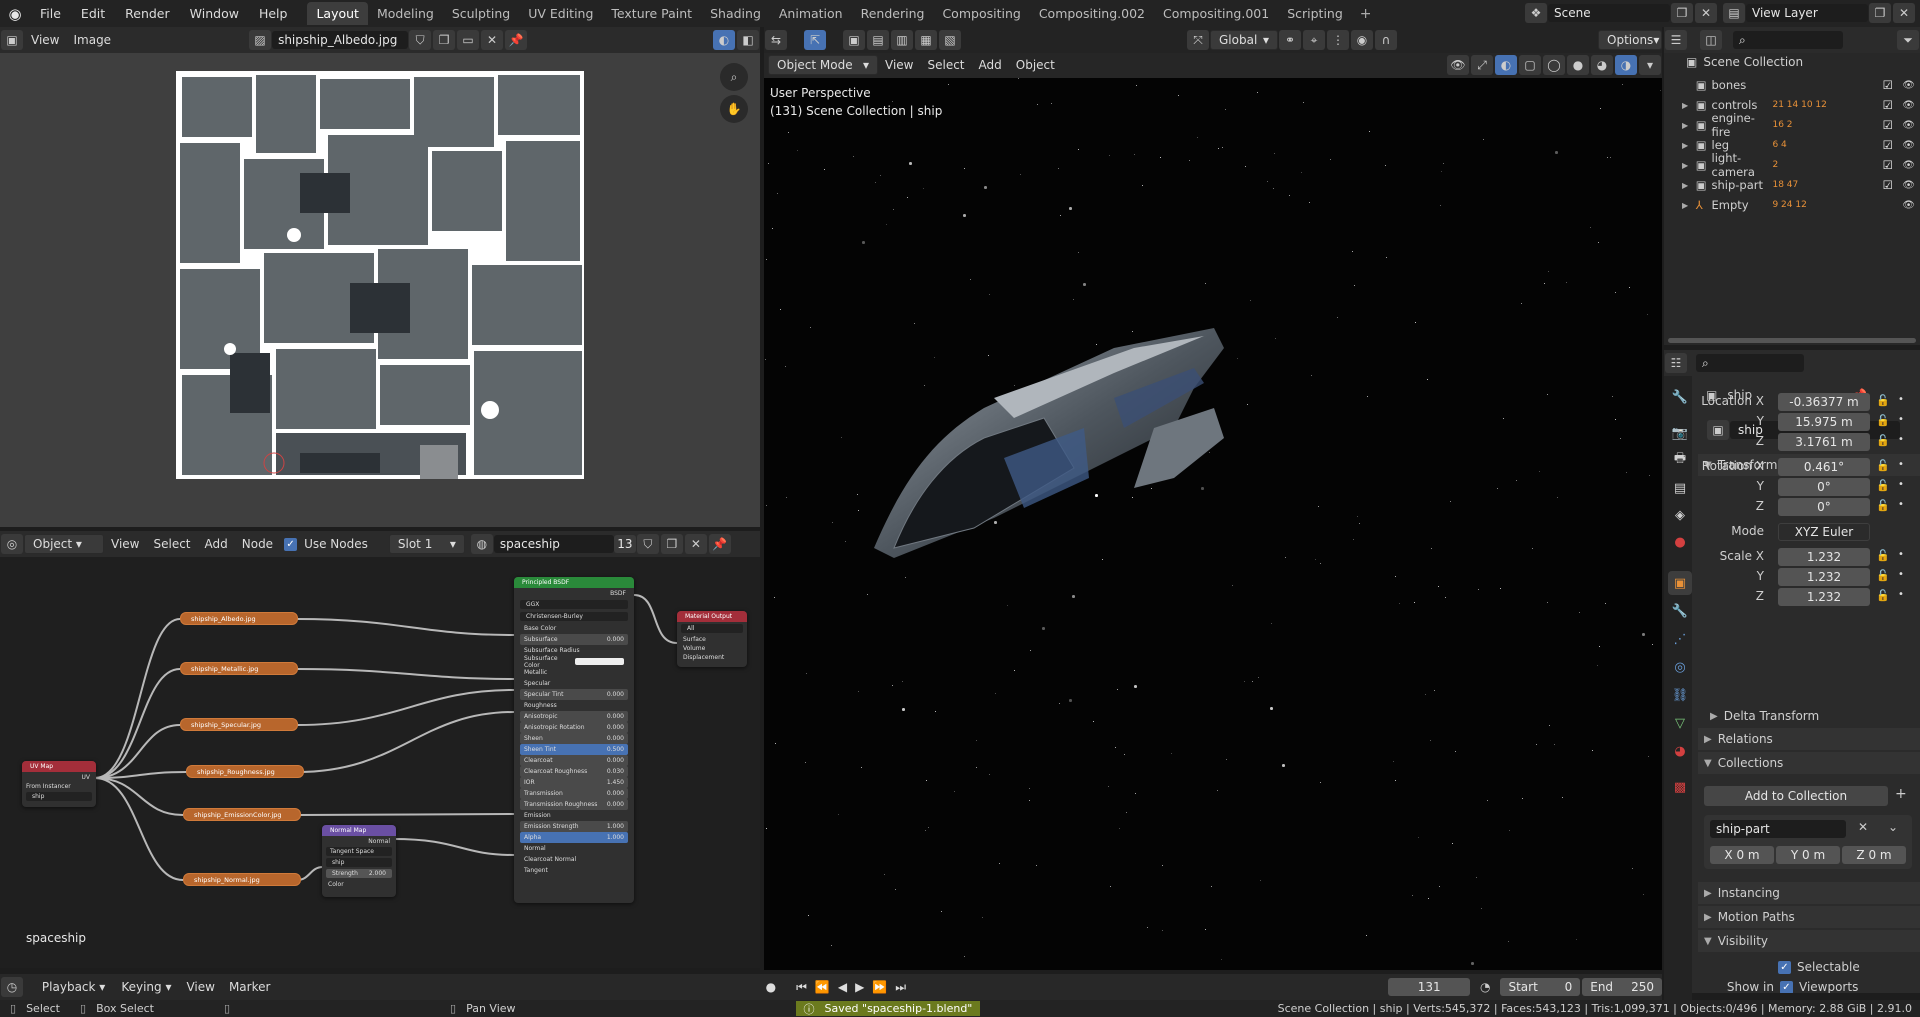  Describe the element at coordinates (1682, 13) in the screenshot. I see `scene-copy-icon: ❐` at that location.